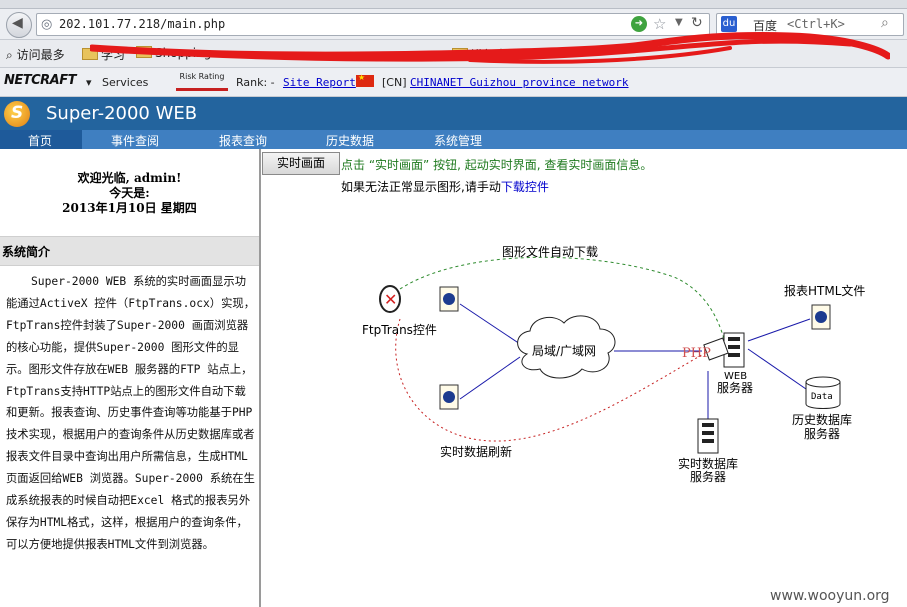 This screenshot has width=907, height=607. I want to click on history-db-label-1: 历史数据库, so click(822, 419).